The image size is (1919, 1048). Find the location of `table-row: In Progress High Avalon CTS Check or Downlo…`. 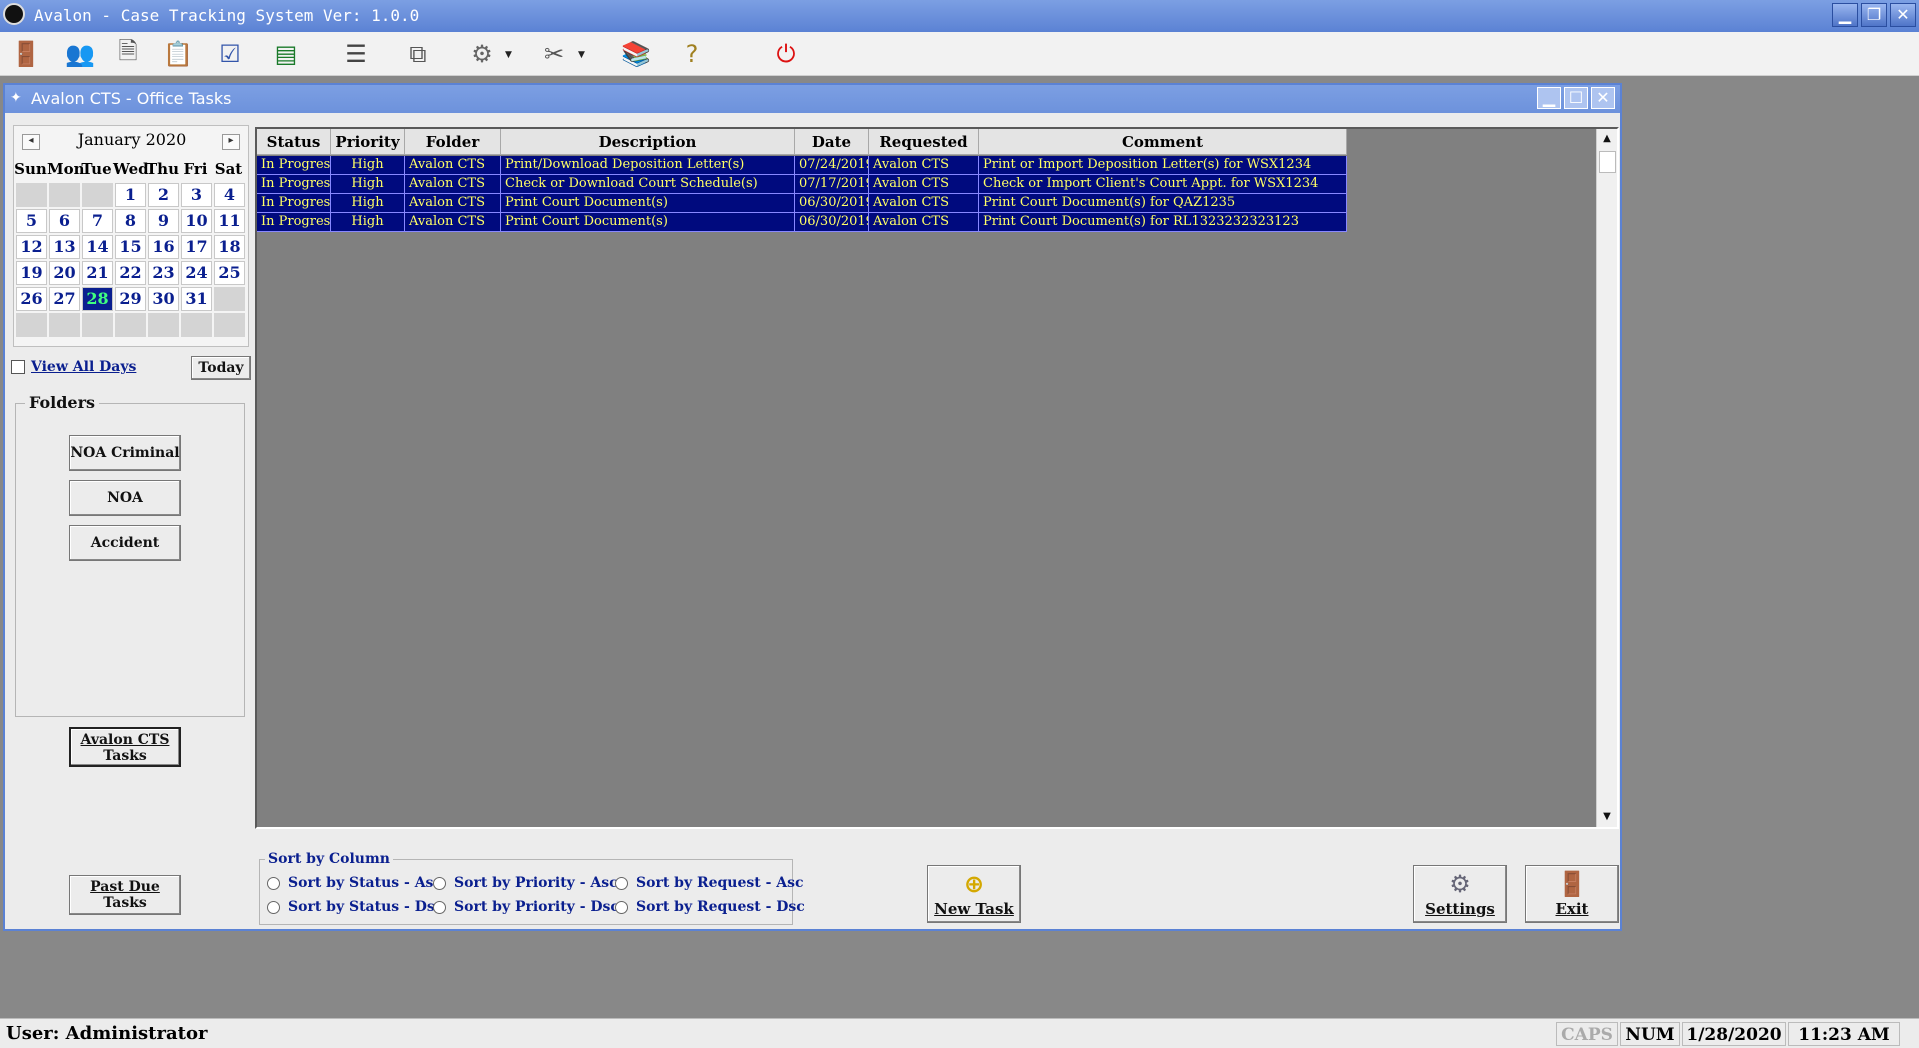

table-row: In Progress High Avalon CTS Check or Downlo… is located at coordinates (802, 184).